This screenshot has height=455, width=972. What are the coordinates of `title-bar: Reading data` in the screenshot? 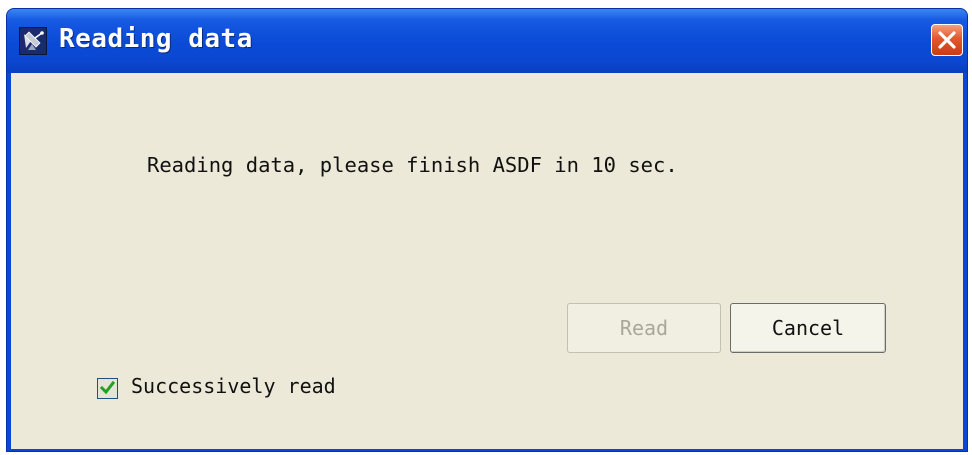 It's located at (487, 41).